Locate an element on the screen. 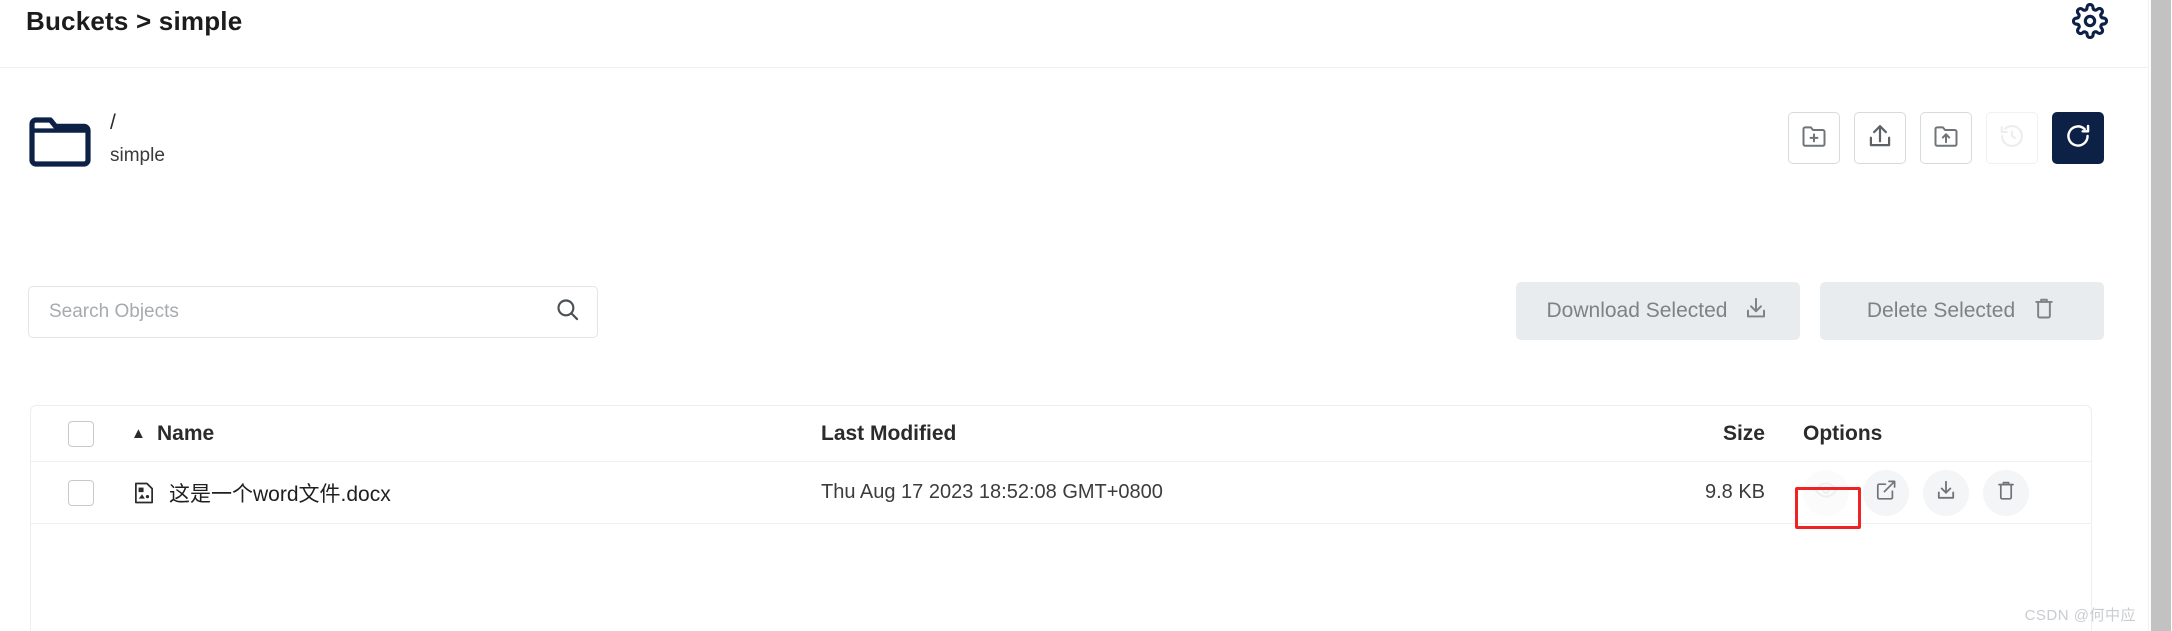 The height and width of the screenshot is (631, 2172). table-header-row: ▲ Name Last Modified Size Options is located at coordinates (1061, 434).